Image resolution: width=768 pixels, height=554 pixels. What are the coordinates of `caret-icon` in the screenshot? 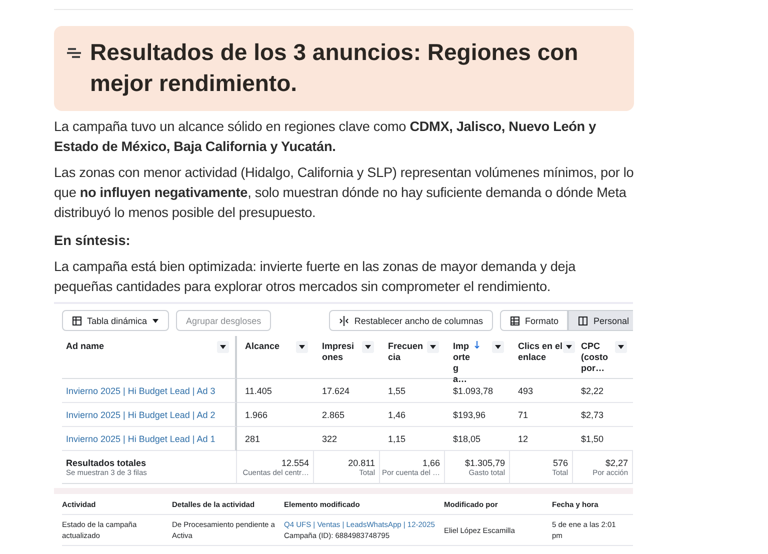 It's located at (156, 320).